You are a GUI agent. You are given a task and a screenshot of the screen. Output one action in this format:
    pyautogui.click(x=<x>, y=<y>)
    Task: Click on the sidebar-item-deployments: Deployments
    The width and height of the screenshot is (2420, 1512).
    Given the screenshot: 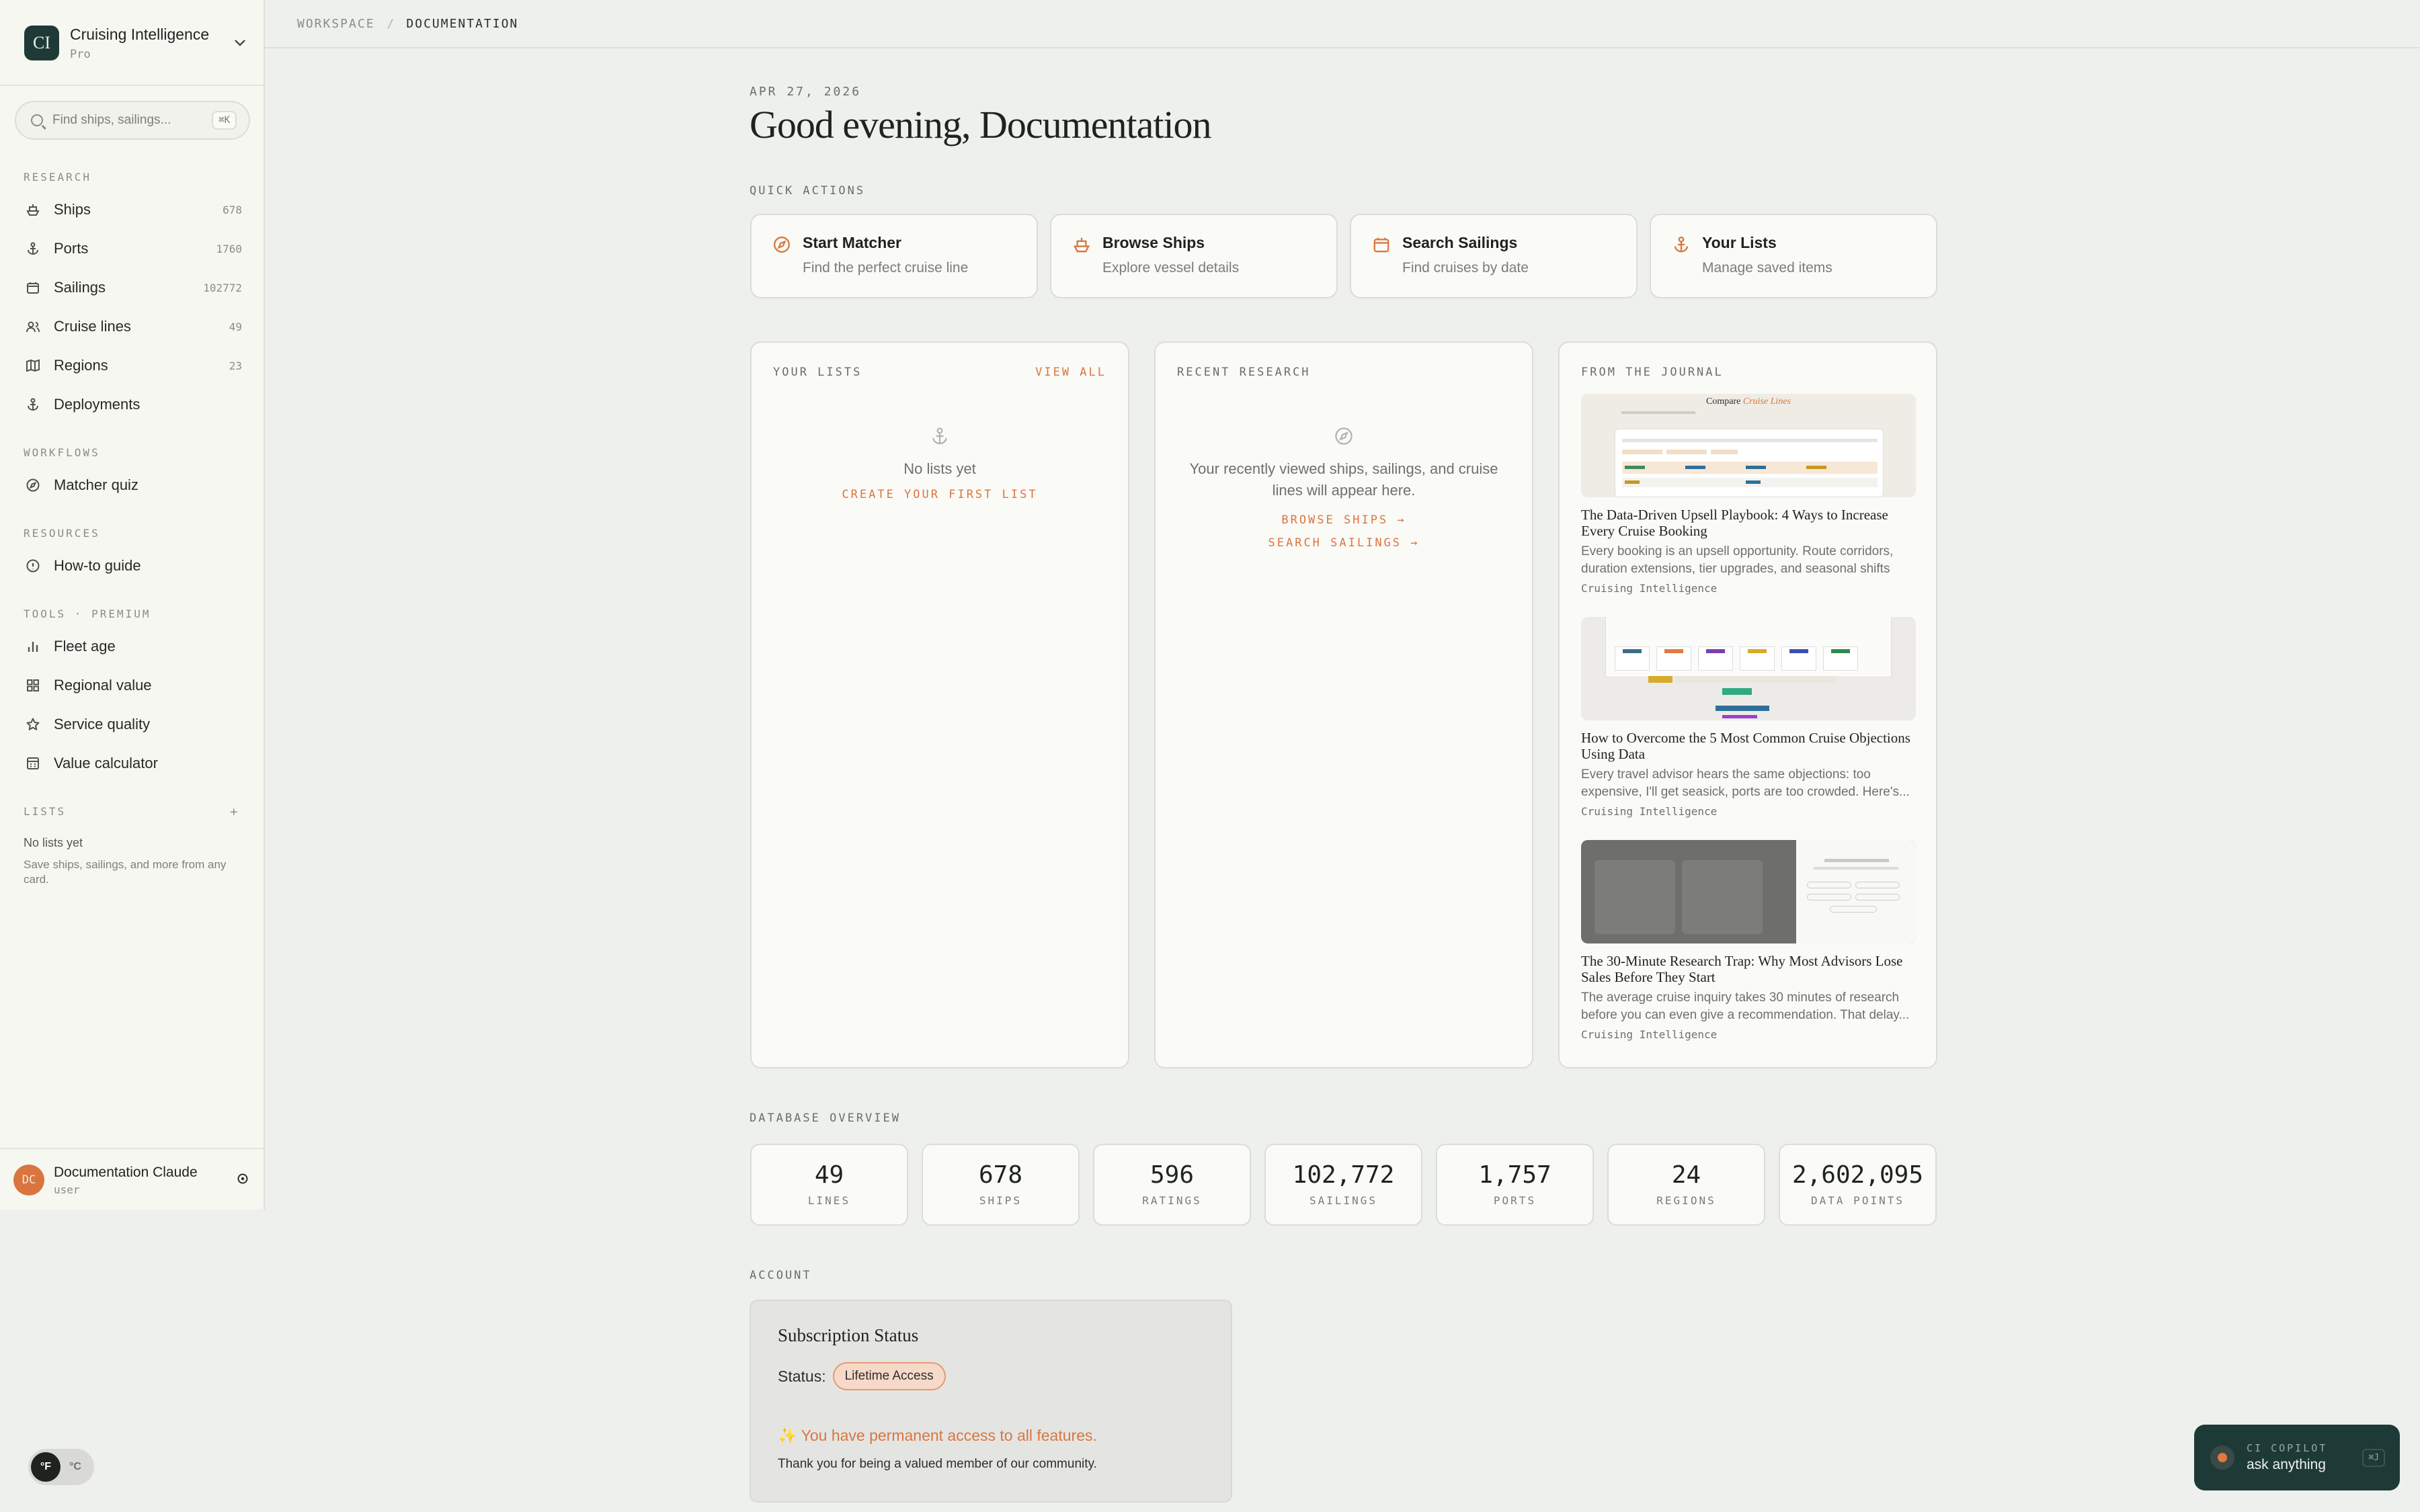 What is the action you would take?
    pyautogui.click(x=133, y=405)
    